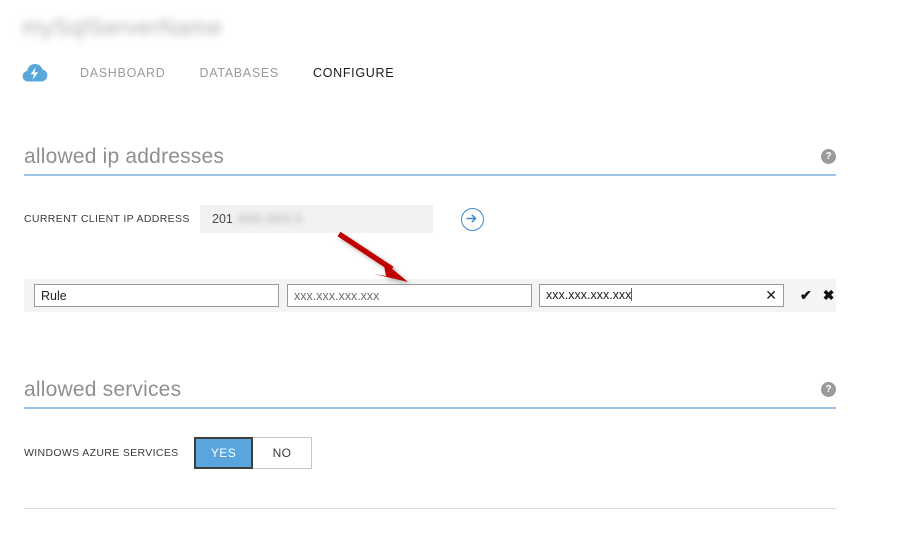  Describe the element at coordinates (806, 295) in the screenshot. I see `confirm-check-icon: ✔` at that location.